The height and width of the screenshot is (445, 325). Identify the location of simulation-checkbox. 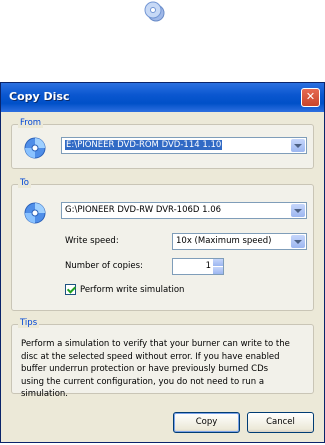
(70, 289).